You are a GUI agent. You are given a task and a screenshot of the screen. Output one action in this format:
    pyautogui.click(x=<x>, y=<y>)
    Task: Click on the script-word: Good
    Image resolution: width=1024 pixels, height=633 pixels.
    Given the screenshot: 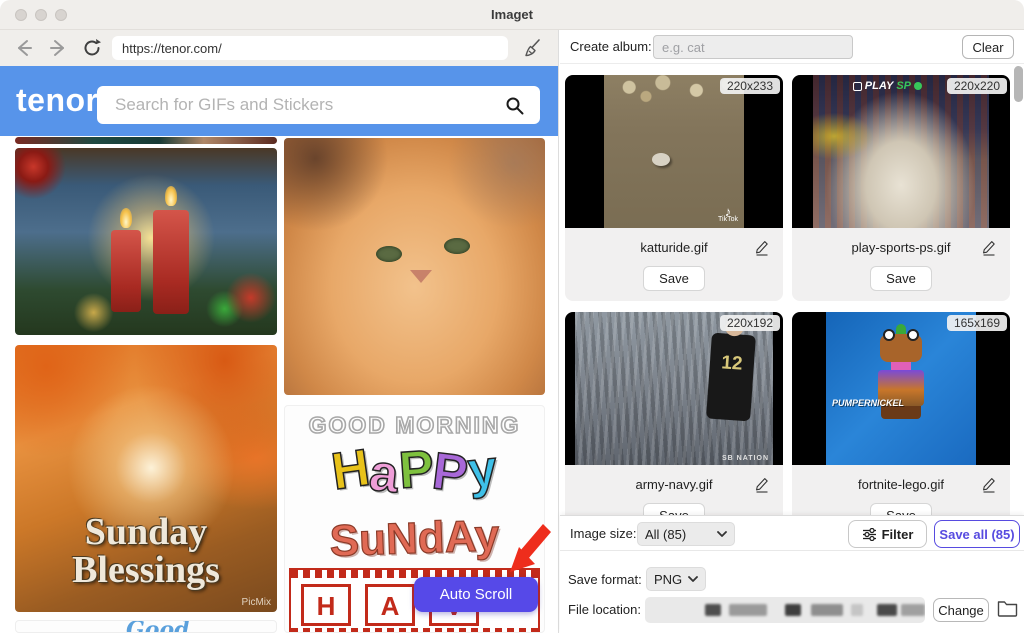 What is the action you would take?
    pyautogui.click(x=158, y=626)
    